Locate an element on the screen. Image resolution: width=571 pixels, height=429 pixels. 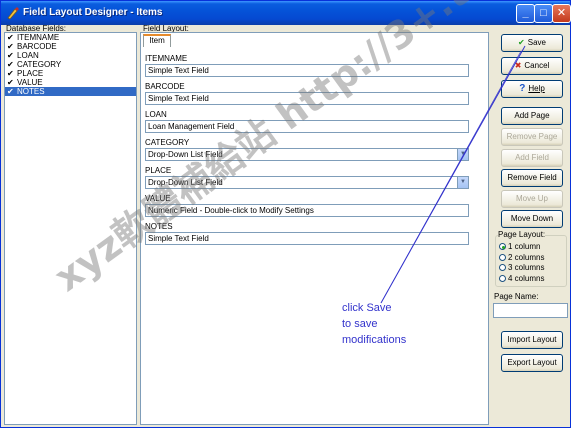
add-field-button: Add Field is located at coordinates (532, 158).